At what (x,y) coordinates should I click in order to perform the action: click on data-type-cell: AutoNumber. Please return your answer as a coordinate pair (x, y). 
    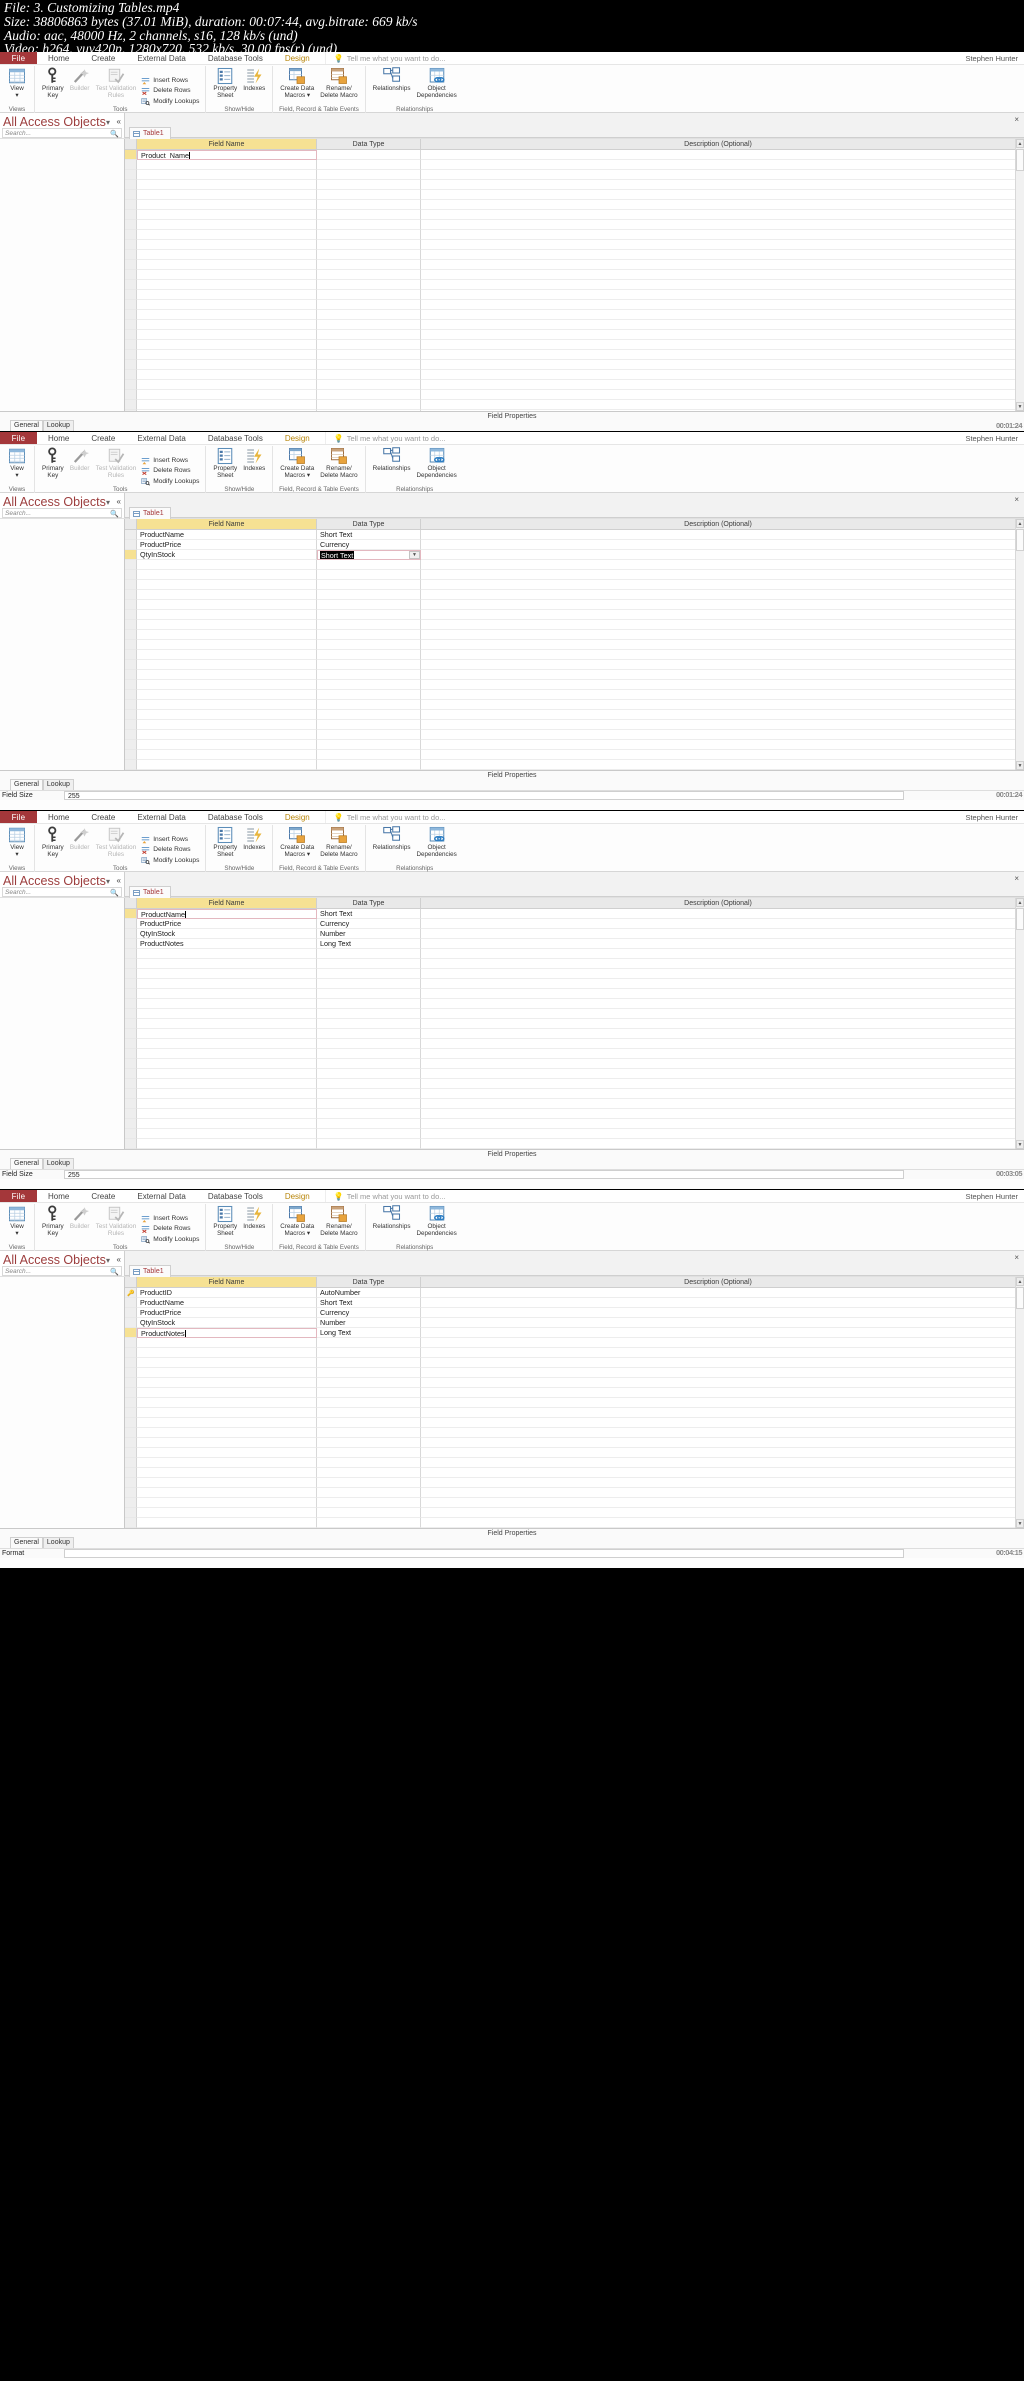
    Looking at the image, I should click on (369, 1293).